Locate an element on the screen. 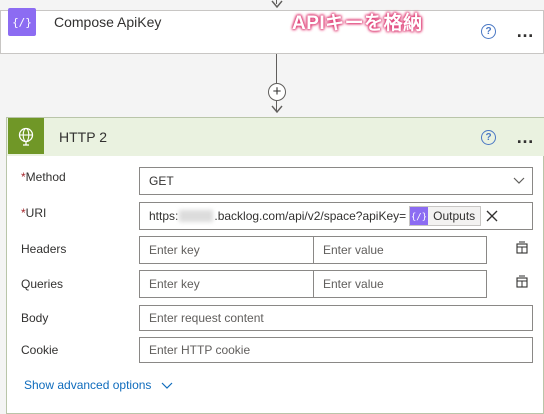 This screenshot has height=414, width=544. headers-key-input: Enter key is located at coordinates (226, 250).